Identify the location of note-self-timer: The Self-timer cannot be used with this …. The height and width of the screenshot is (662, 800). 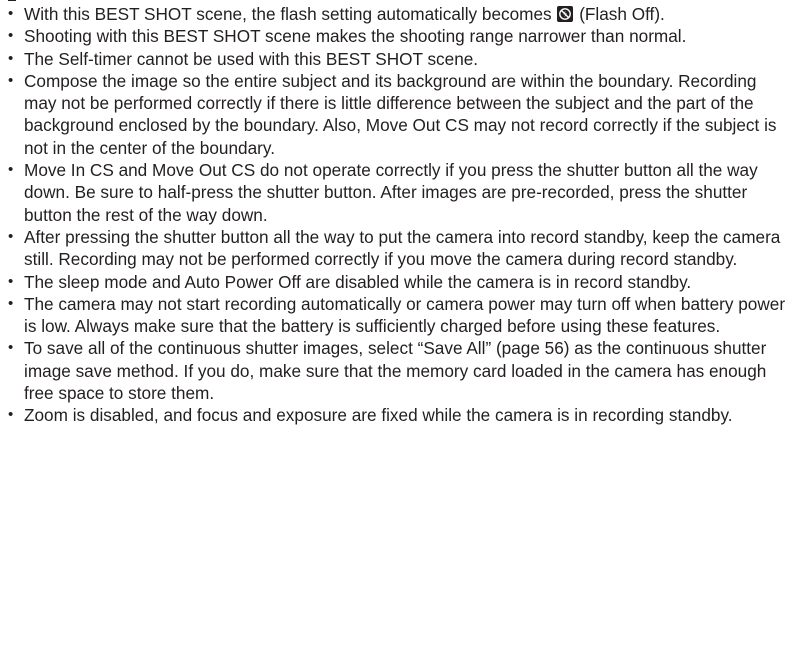
(400, 59).